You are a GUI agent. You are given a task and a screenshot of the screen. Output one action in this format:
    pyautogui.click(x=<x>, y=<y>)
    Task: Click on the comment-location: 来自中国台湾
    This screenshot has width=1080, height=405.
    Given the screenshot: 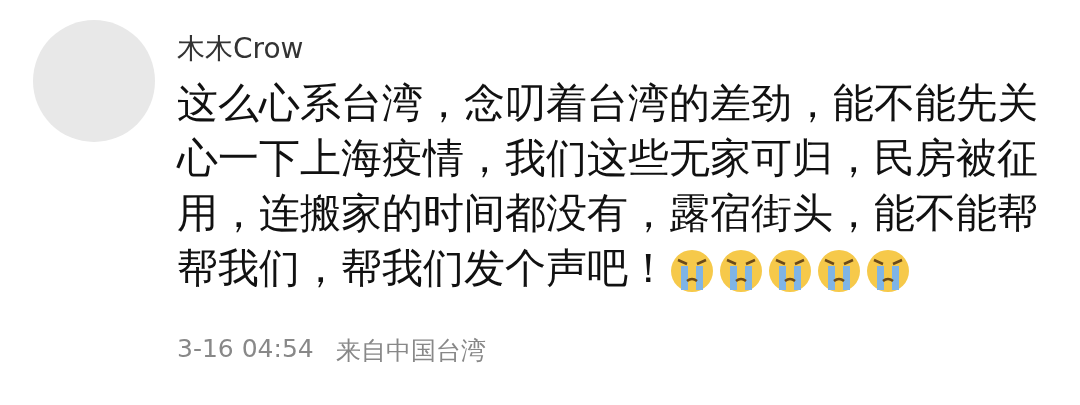 What is the action you would take?
    pyautogui.click(x=410, y=351)
    